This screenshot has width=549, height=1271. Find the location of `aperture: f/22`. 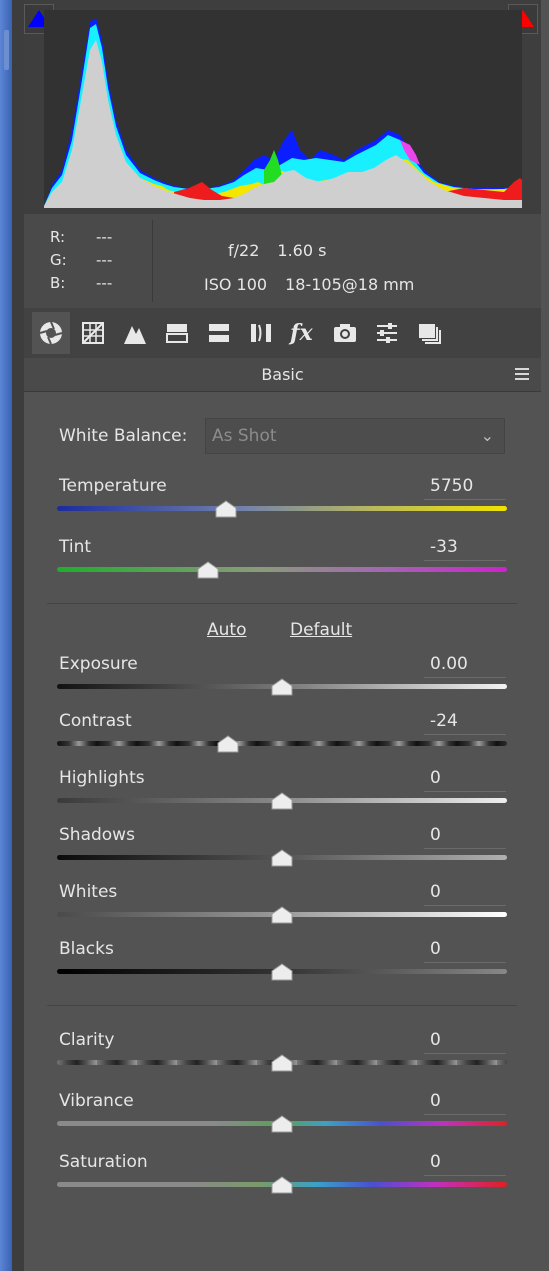

aperture: f/22 is located at coordinates (244, 250).